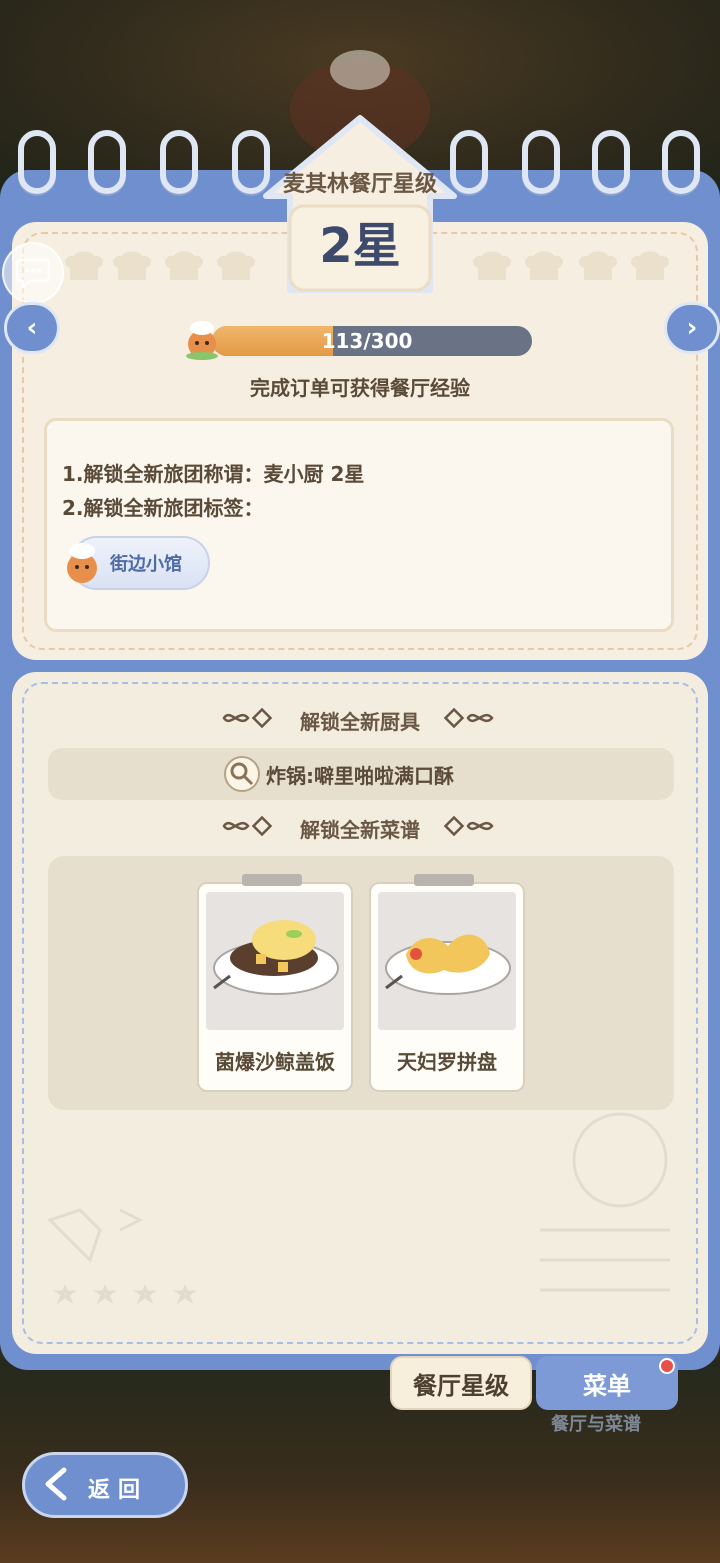 Image resolution: width=720 pixels, height=1563 pixels. I want to click on page-title: 麦其林餐厅星级, so click(359, 184).